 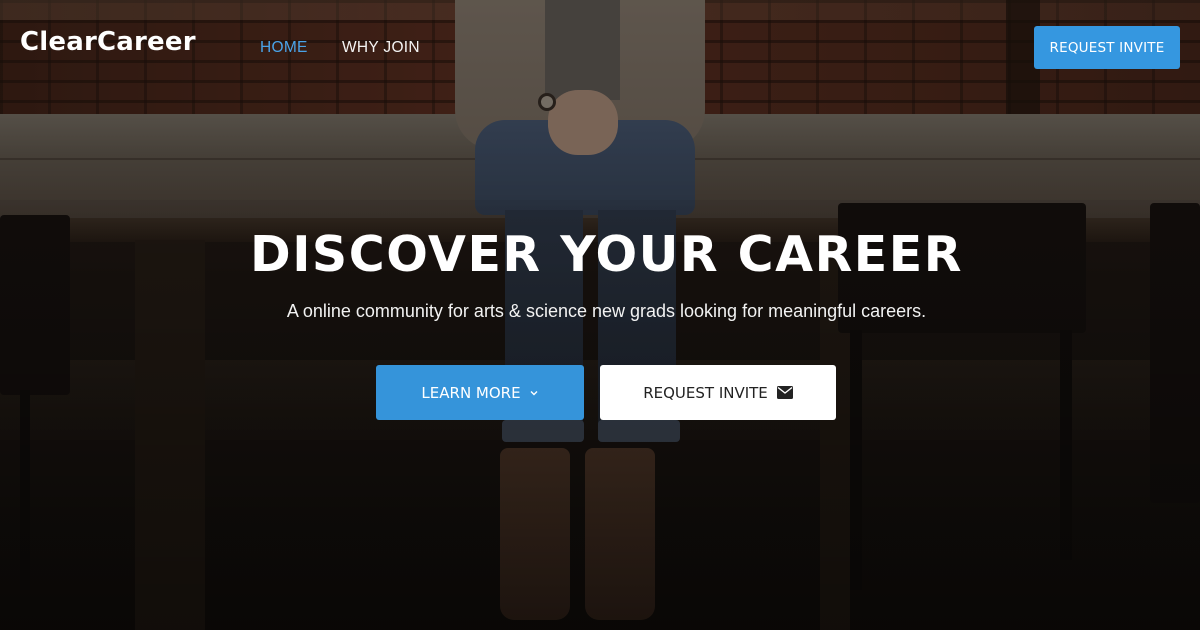 I want to click on nav-link-home: HOME, so click(x=284, y=48).